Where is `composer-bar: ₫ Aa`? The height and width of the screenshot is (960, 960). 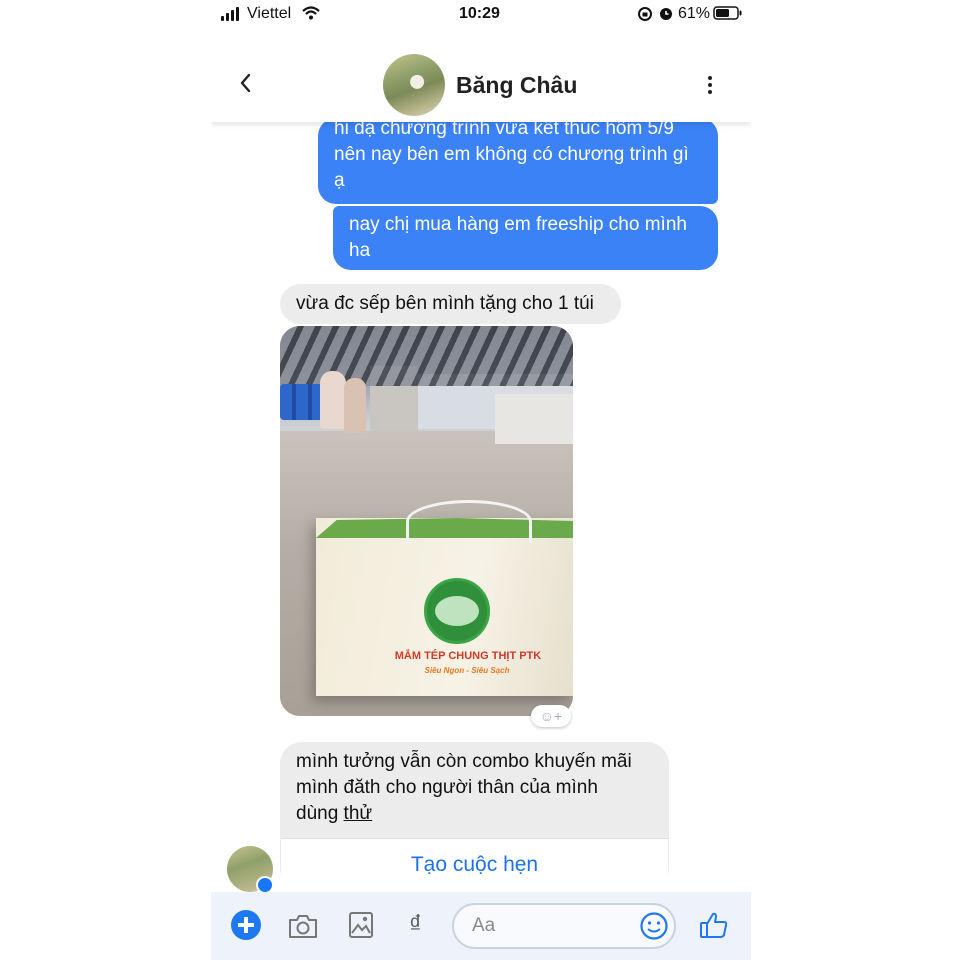
composer-bar: ₫ Aa is located at coordinates (481, 926).